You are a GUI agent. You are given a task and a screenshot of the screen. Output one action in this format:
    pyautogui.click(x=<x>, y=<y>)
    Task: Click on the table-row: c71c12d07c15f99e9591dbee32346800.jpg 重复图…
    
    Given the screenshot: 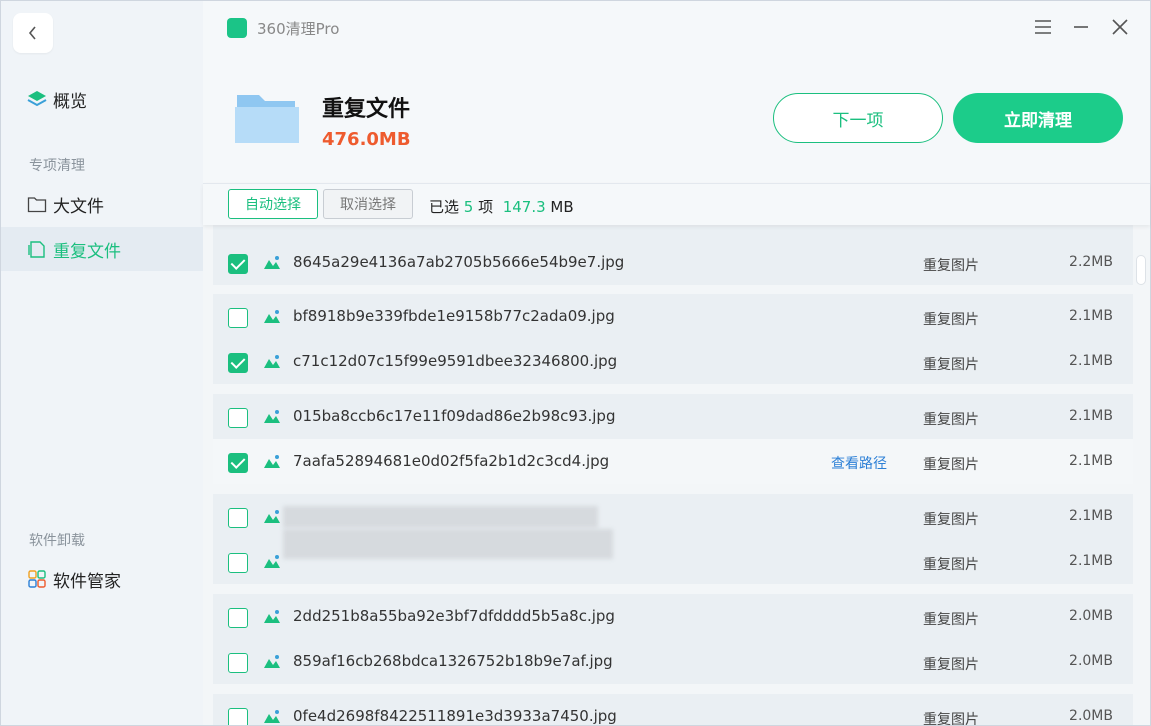 What is the action you would take?
    pyautogui.click(x=673, y=361)
    